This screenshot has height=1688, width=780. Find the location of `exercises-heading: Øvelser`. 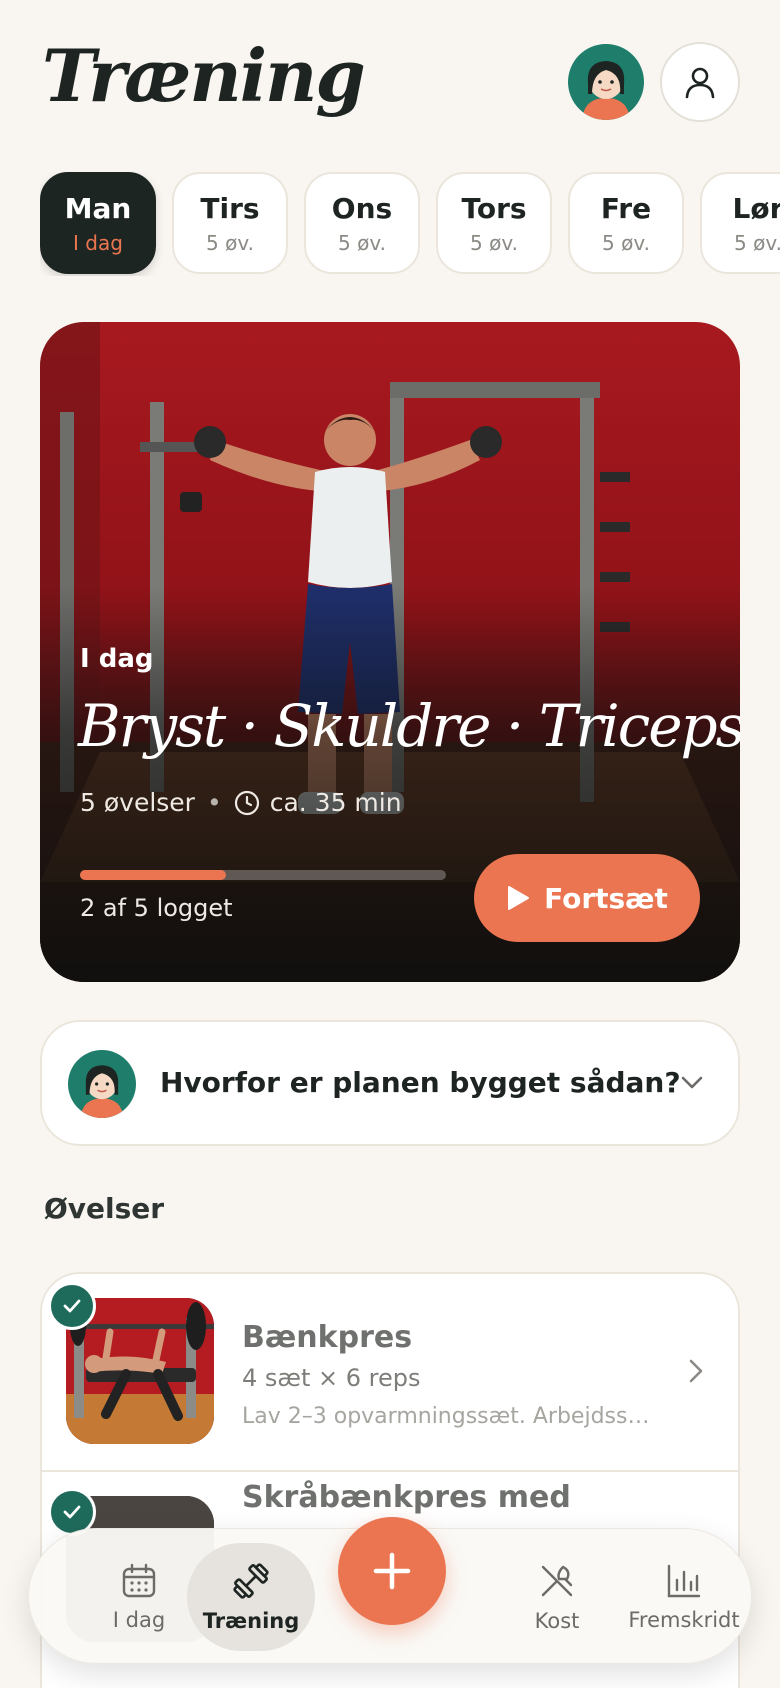

exercises-heading: Øvelser is located at coordinates (104, 1208).